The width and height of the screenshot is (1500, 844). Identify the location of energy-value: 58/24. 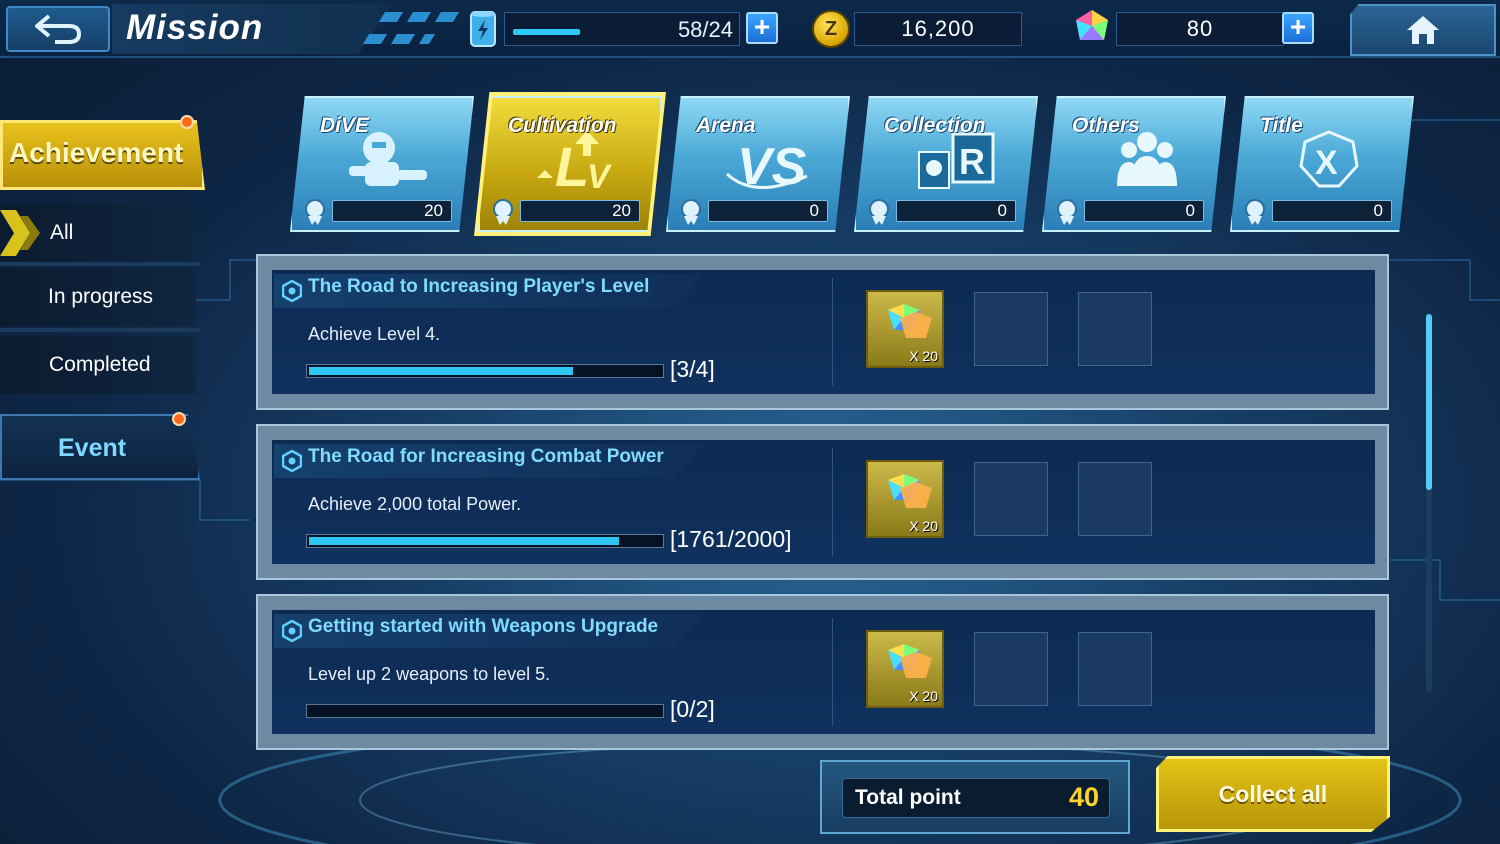
(705, 29).